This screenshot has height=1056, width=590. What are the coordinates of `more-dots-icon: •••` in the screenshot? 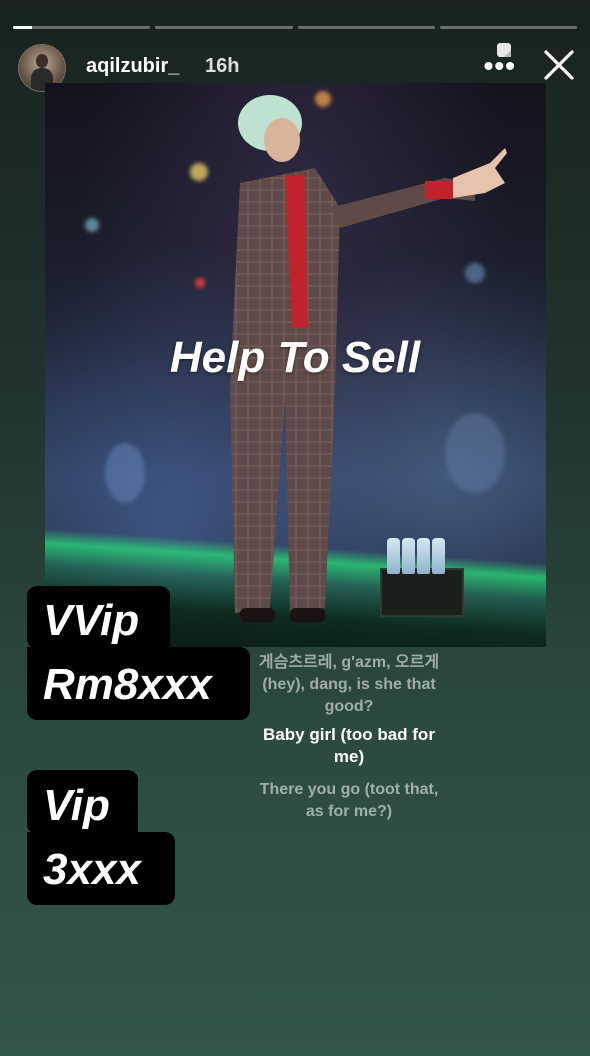 It's located at (500, 66).